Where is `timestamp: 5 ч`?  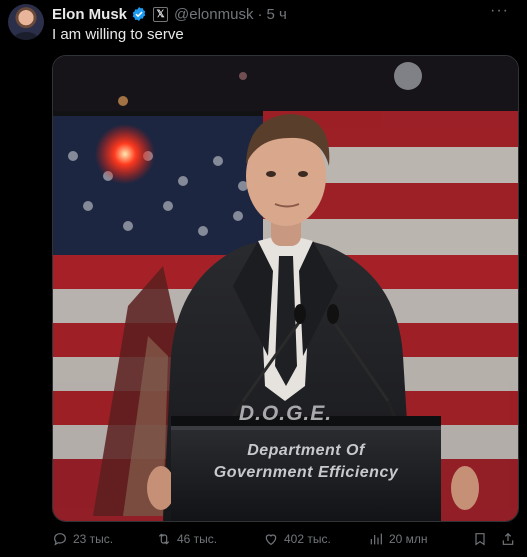
timestamp: 5 ч is located at coordinates (276, 14).